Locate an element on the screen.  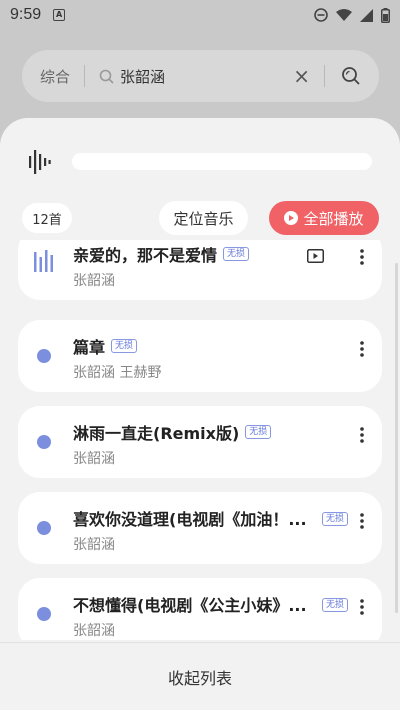
clear-icon: × is located at coordinates (301, 76).